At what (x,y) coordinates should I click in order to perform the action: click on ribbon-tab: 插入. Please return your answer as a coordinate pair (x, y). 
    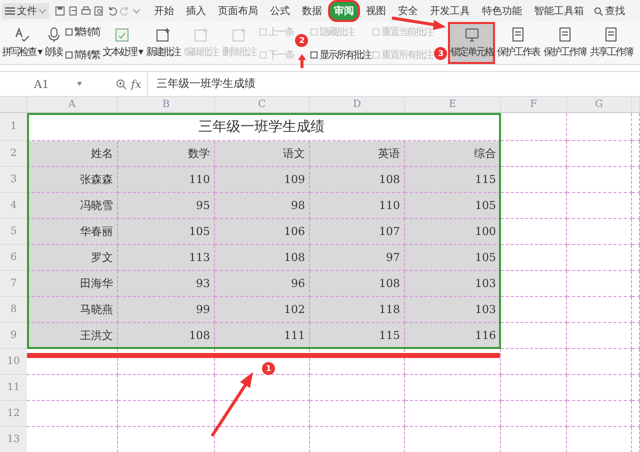
    Looking at the image, I should click on (196, 11).